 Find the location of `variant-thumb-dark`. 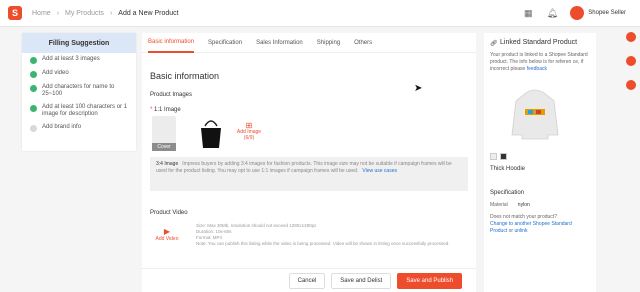

variant-thumb-dark is located at coordinates (503, 156).